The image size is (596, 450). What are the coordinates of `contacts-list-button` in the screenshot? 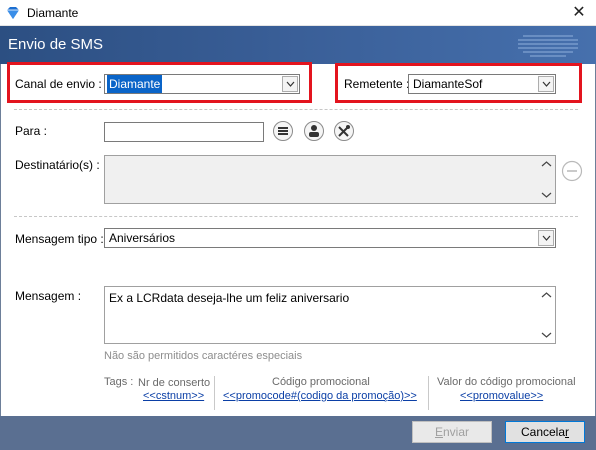 It's located at (283, 131).